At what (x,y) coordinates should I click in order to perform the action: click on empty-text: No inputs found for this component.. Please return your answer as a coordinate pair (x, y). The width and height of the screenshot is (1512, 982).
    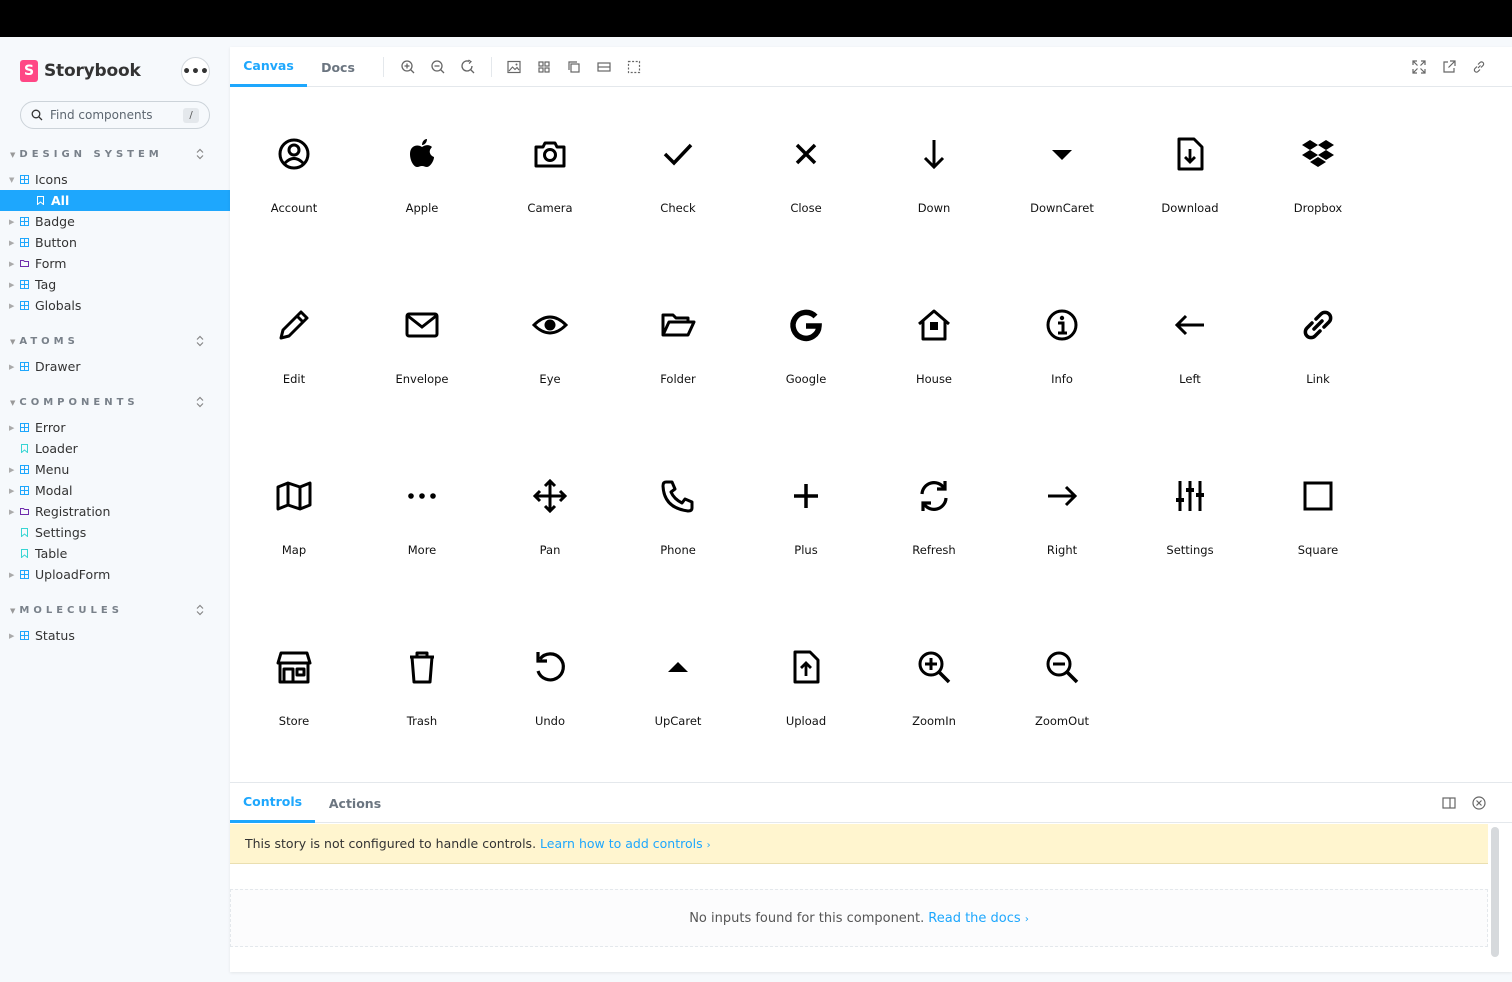
    Looking at the image, I should click on (807, 918).